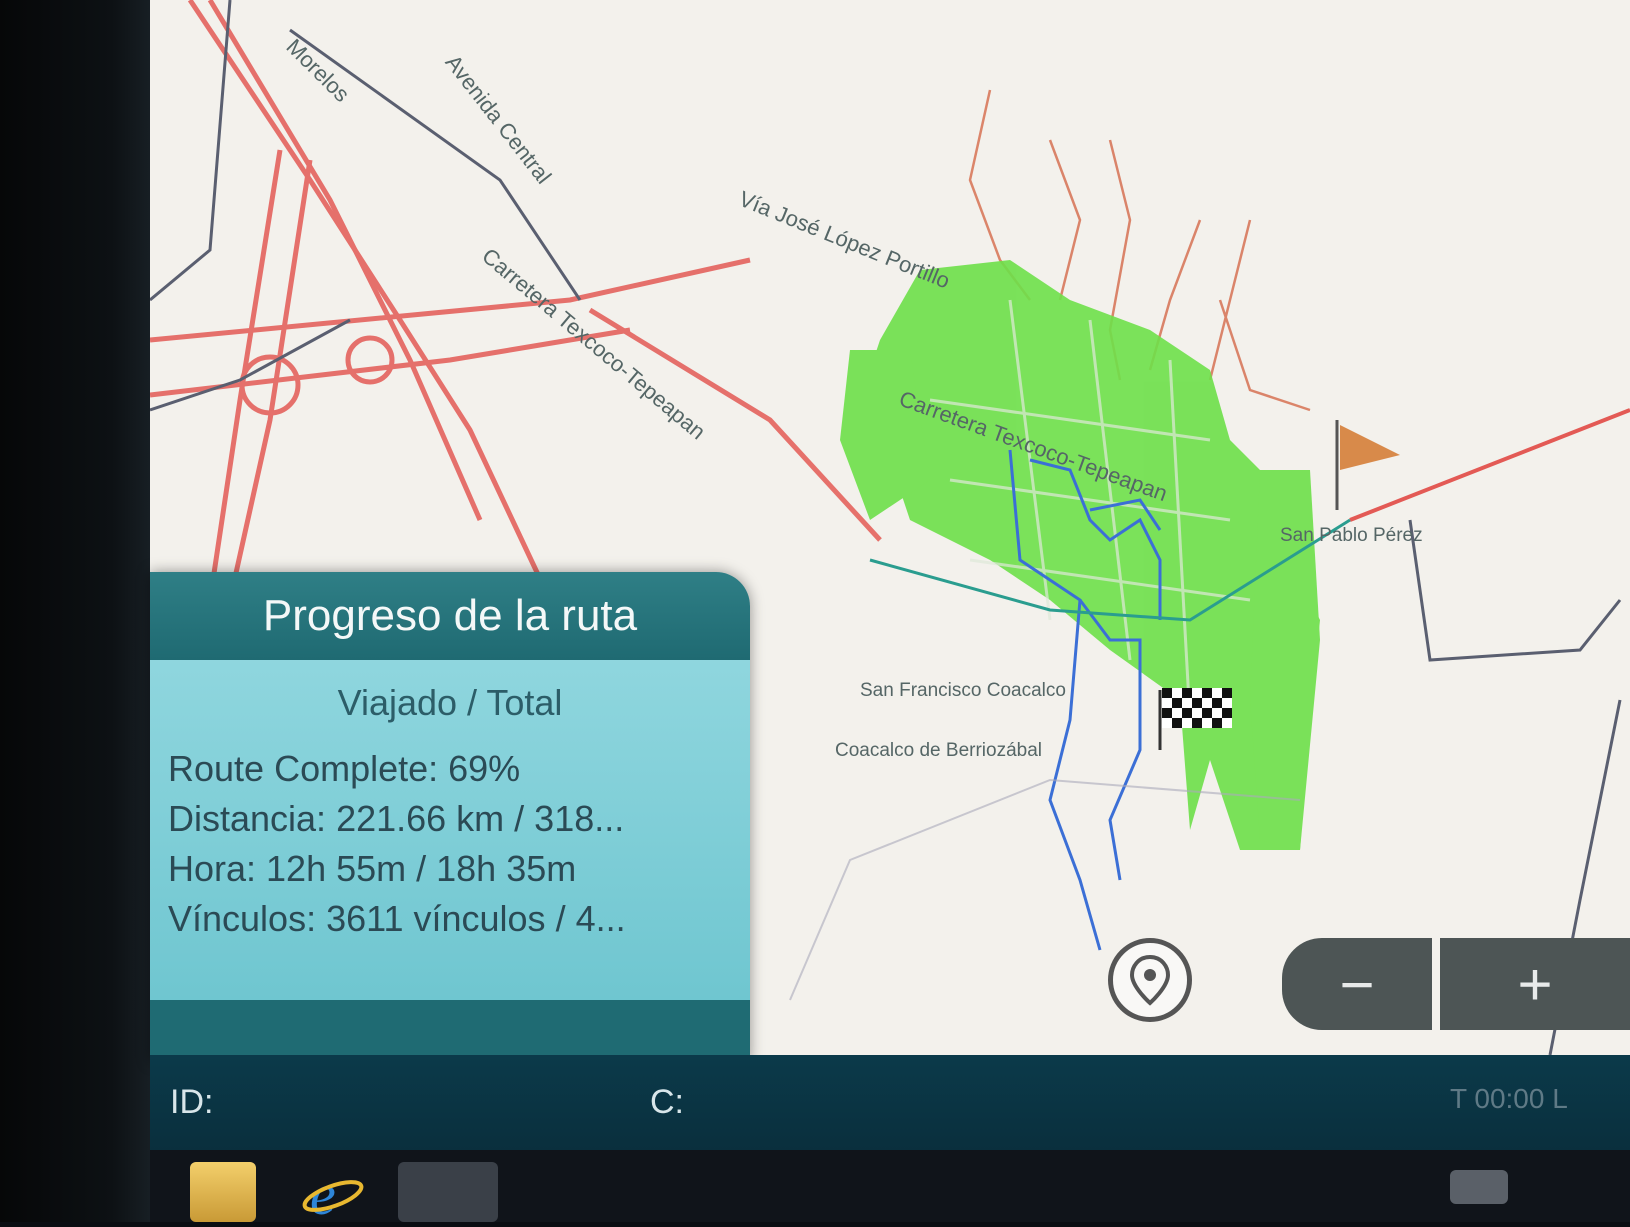 This screenshot has height=1227, width=1630. What do you see at coordinates (1509, 1098) in the screenshot?
I see `clock-label: T 00:00 L` at bounding box center [1509, 1098].